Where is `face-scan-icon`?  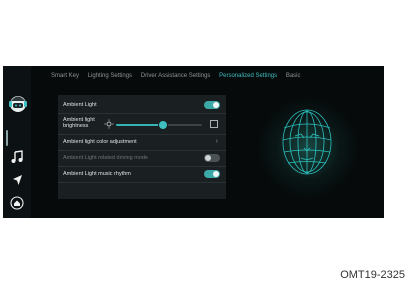
face-scan-icon is located at coordinates (307, 142).